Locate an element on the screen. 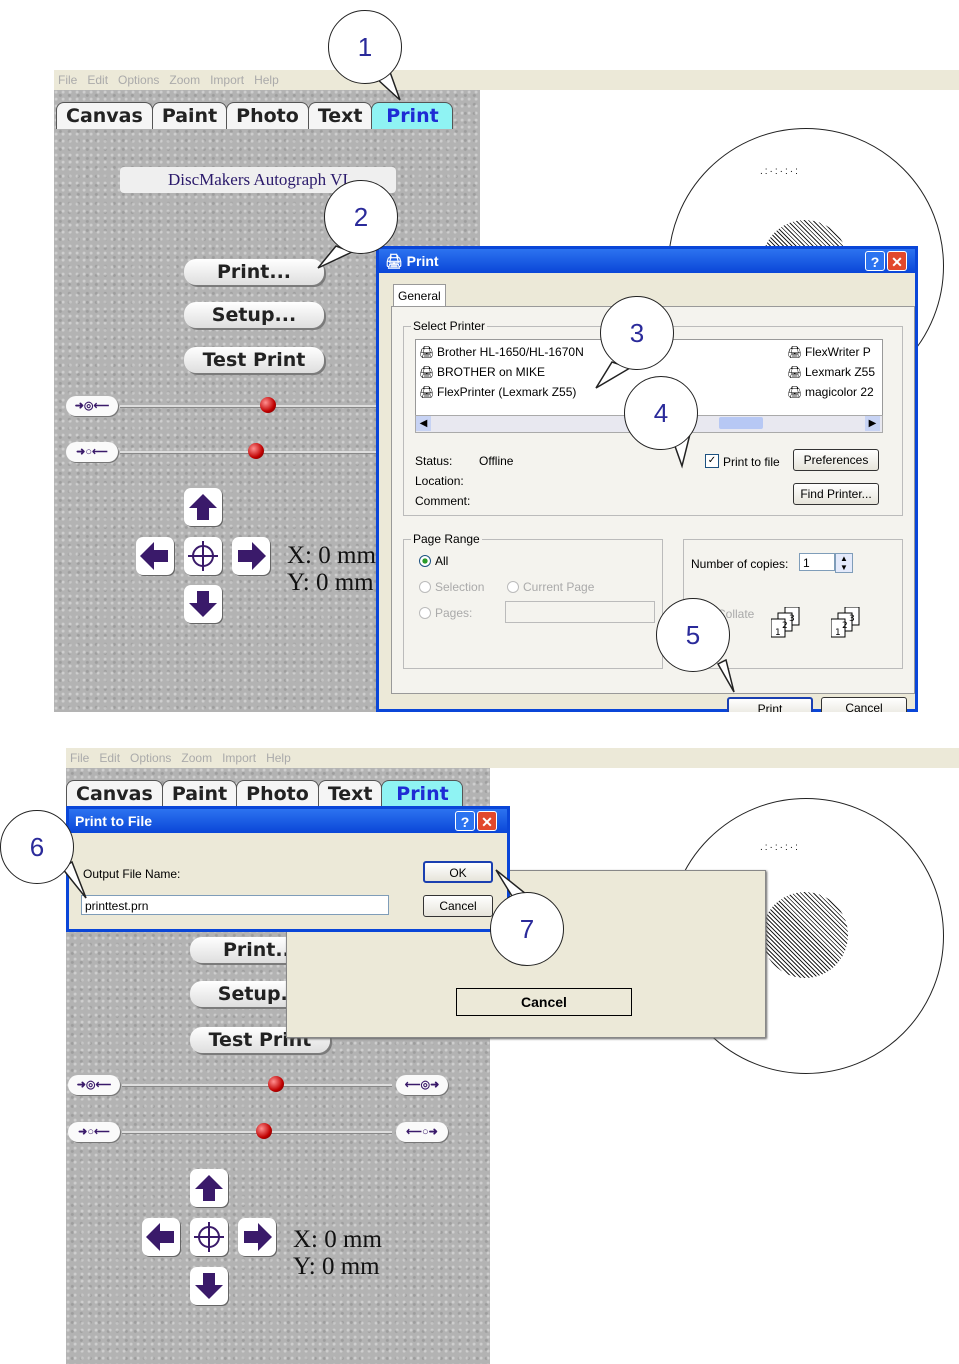 Image resolution: width=959 pixels, height=1364 pixels. copies-spinner-icon: ▲ ▼ is located at coordinates (844, 563).